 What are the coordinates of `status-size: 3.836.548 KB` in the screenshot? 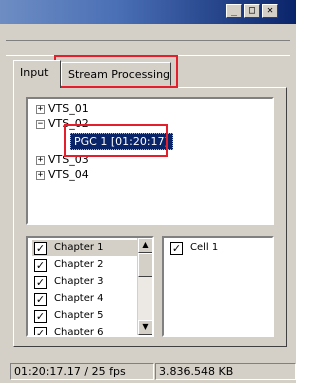 It's located at (225, 371).